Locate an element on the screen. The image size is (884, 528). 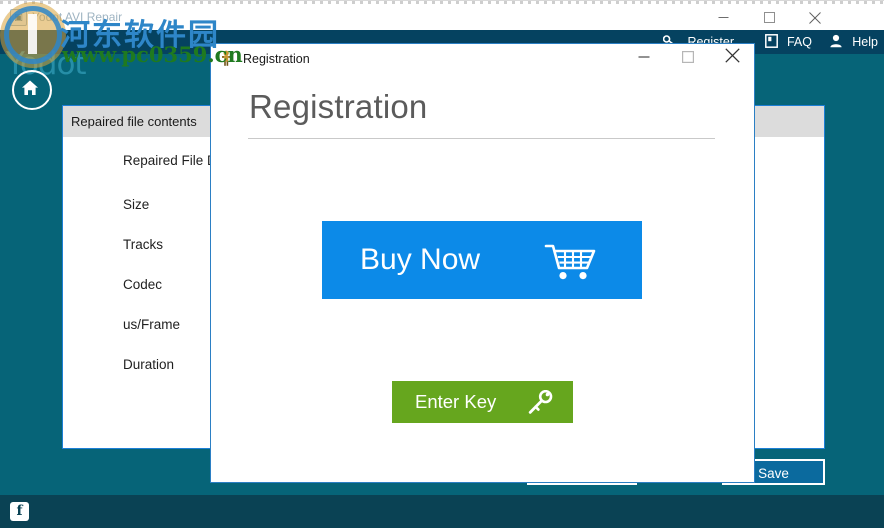
person-icon is located at coordinates (836, 44).